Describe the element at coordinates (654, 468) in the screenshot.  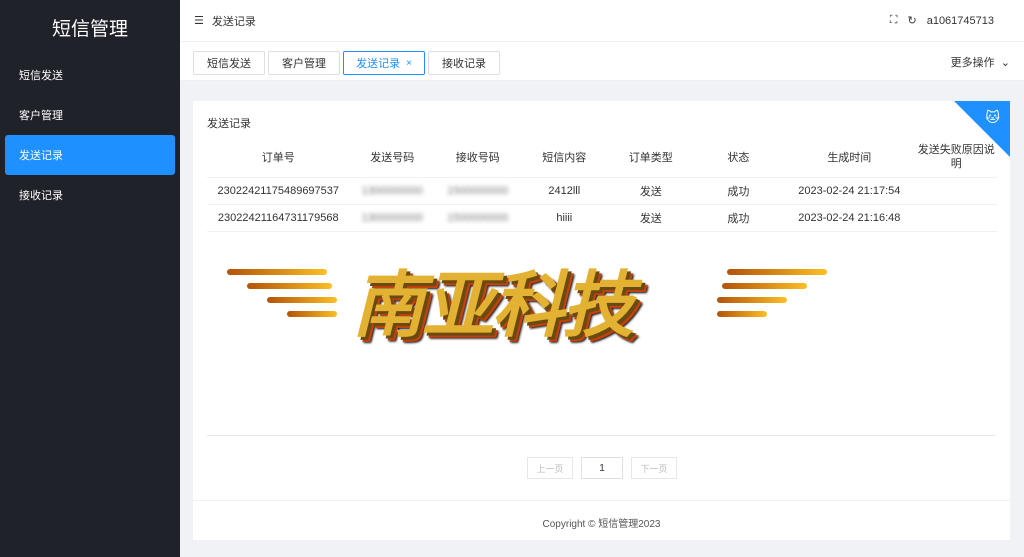
I see `next-page-button: 下一页` at that location.